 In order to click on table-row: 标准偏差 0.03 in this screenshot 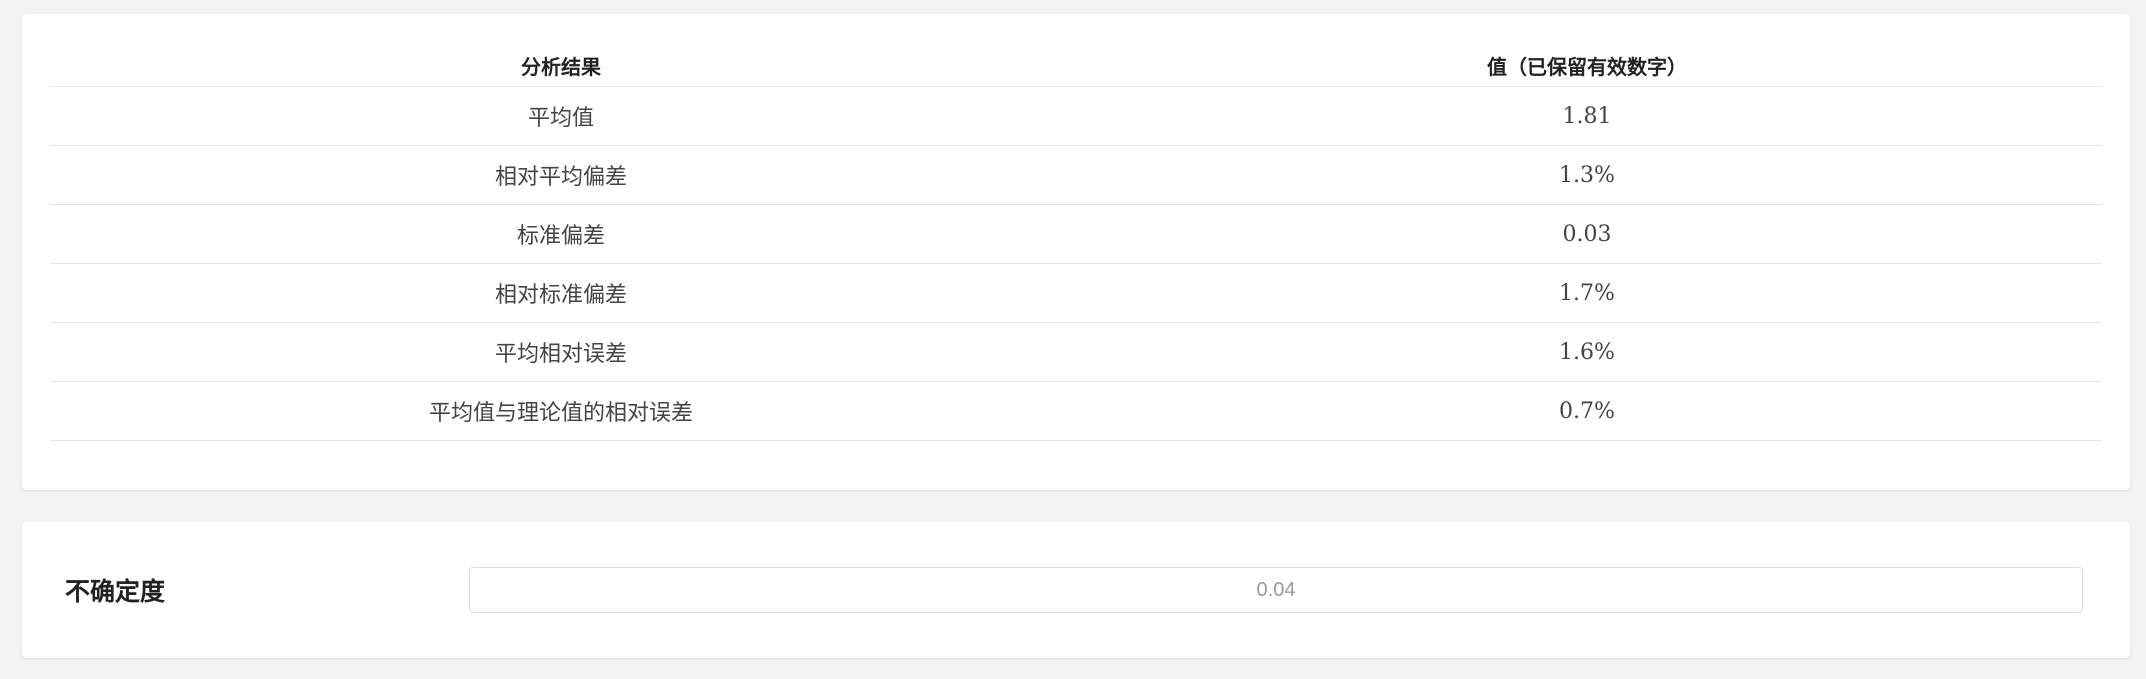, I will do `click(1076, 234)`.